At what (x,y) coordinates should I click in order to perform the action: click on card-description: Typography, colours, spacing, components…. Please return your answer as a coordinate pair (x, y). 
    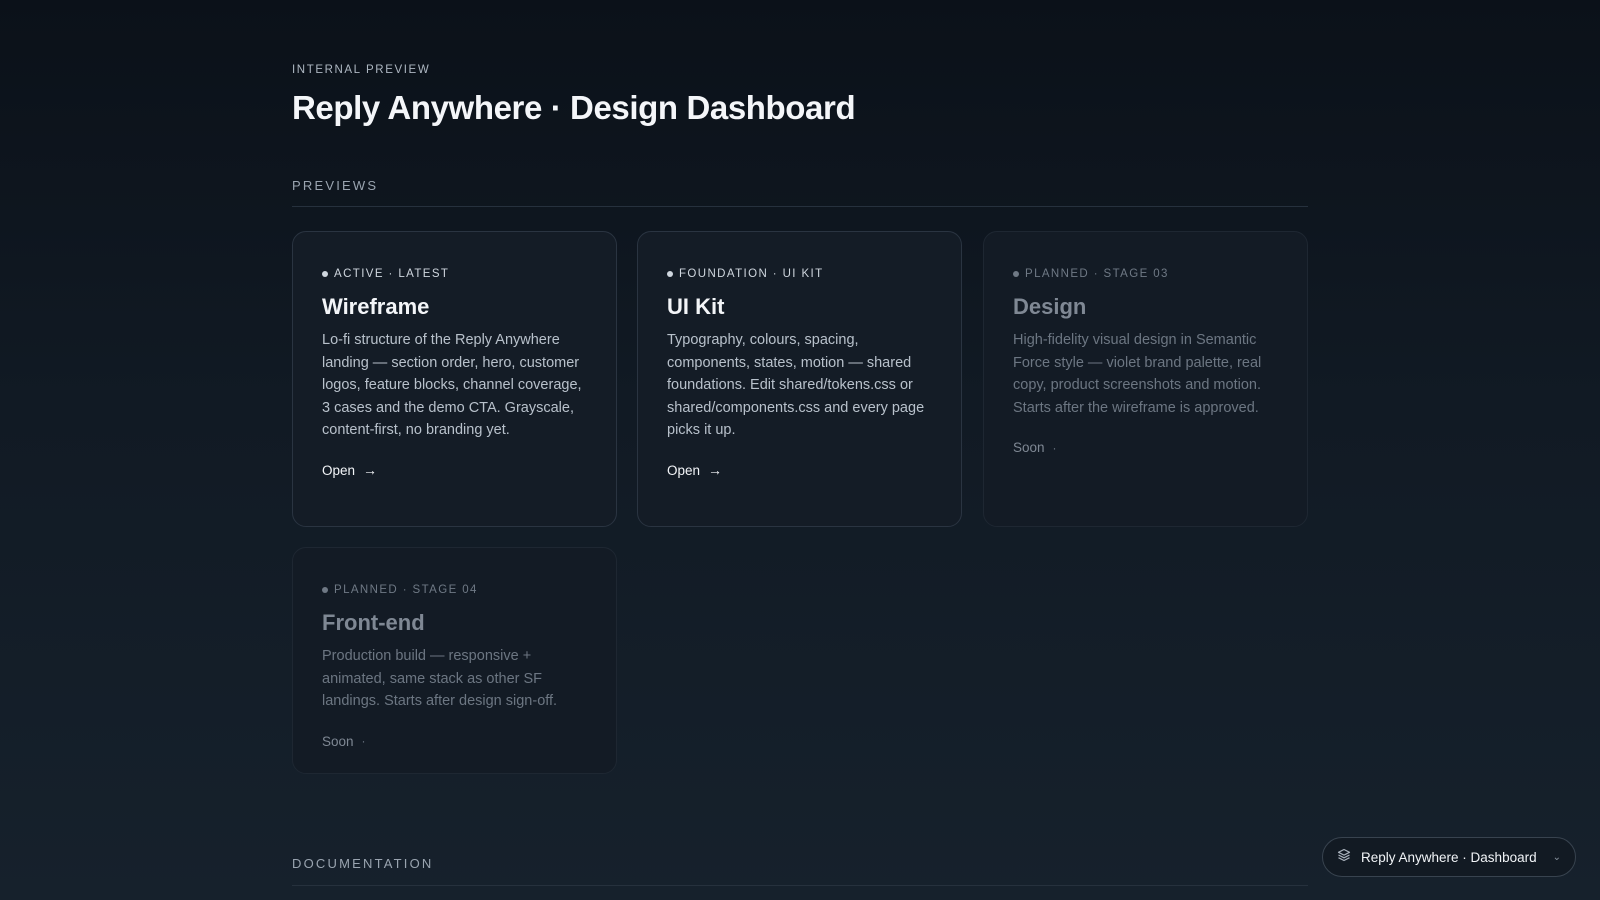
    Looking at the image, I should click on (796, 385).